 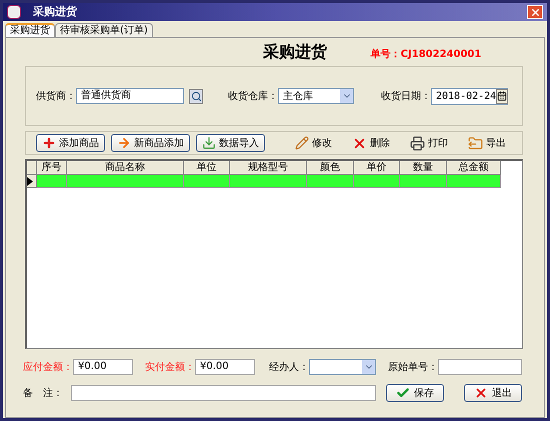 I want to click on payable-field: ¥0.00, so click(x=103, y=367).